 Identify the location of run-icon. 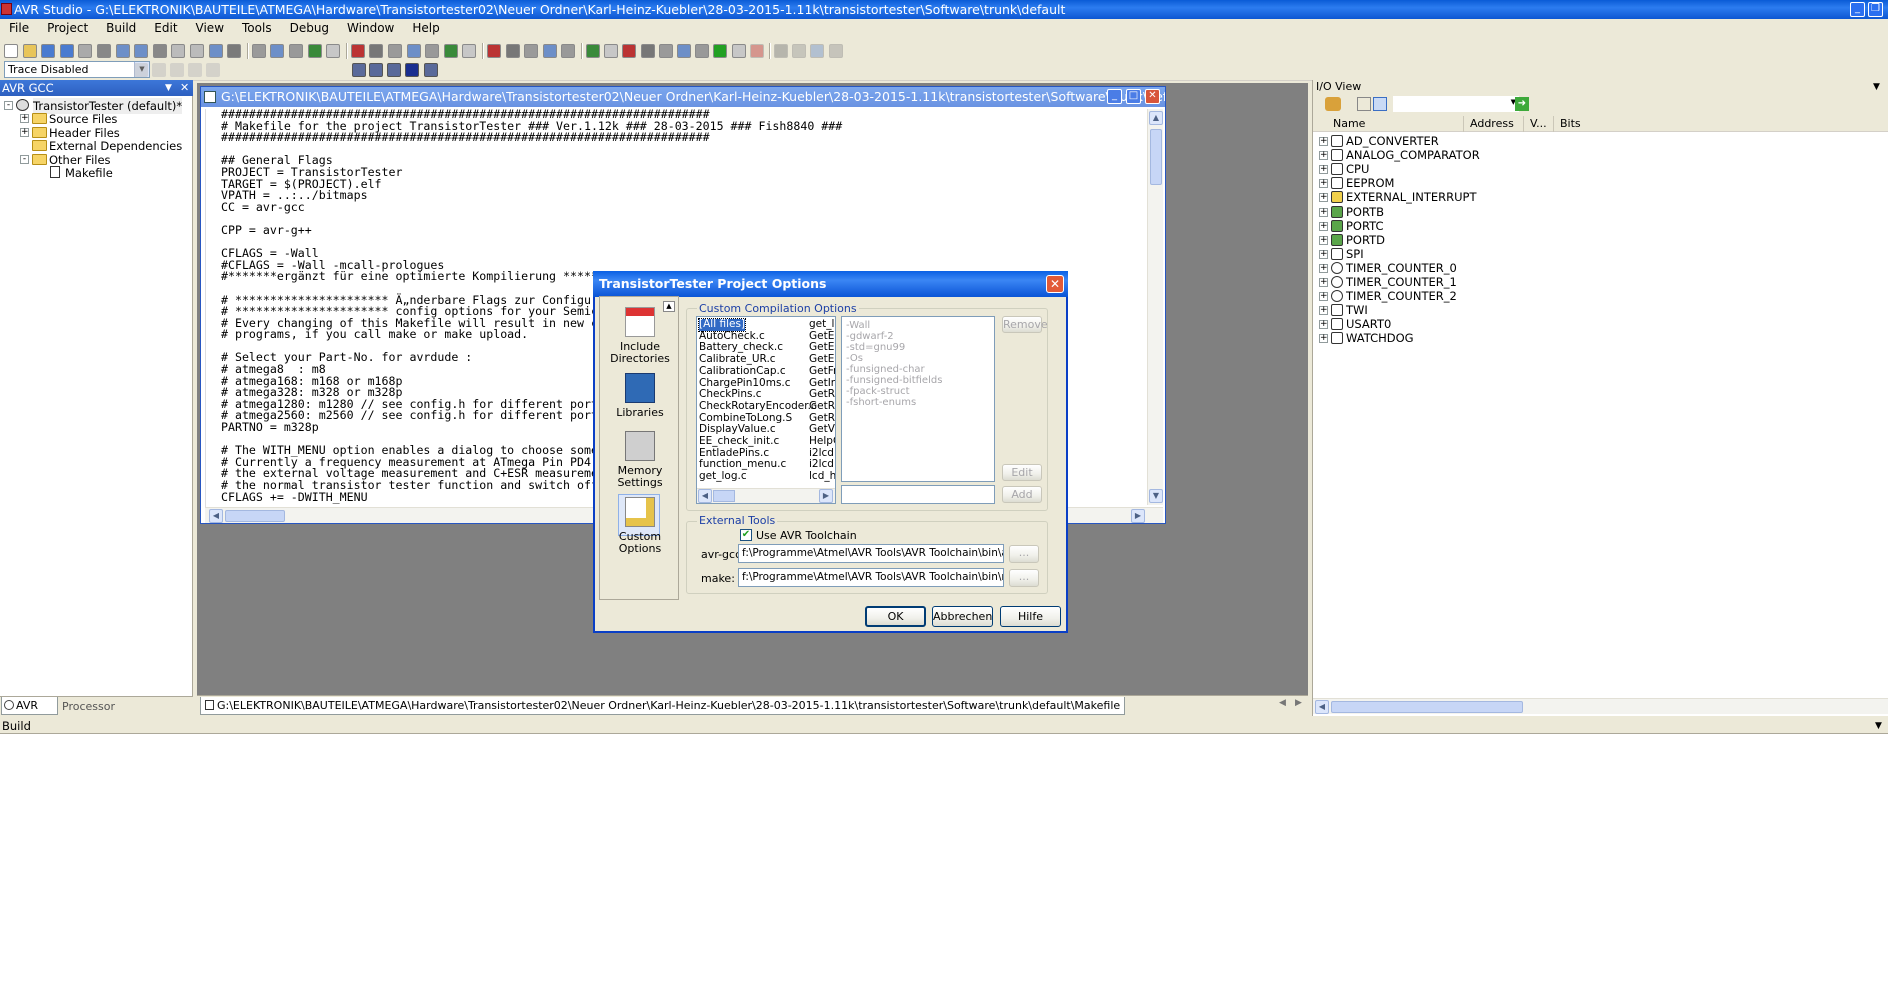
(720, 51).